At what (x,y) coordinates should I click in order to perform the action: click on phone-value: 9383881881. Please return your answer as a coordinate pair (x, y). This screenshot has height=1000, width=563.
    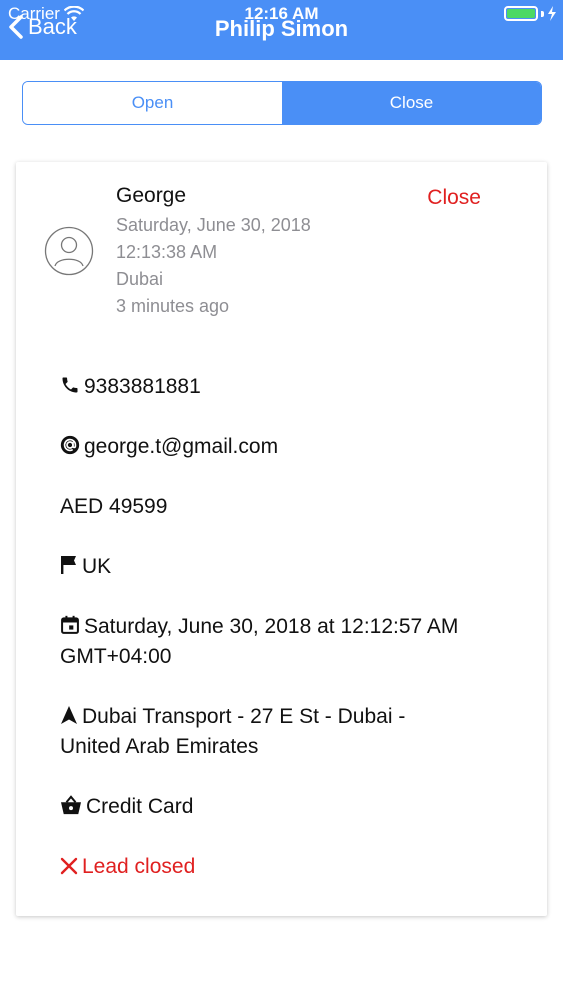
    Looking at the image, I should click on (142, 386).